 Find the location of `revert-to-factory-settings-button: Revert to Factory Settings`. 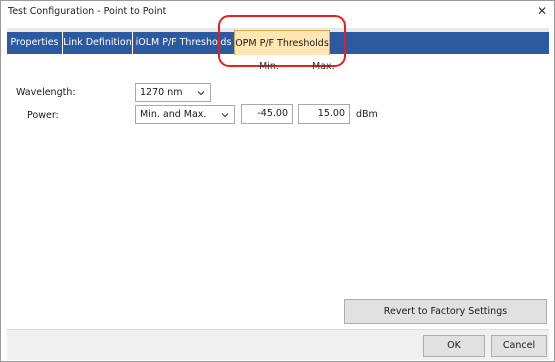

revert-to-factory-settings-button: Revert to Factory Settings is located at coordinates (445, 311).